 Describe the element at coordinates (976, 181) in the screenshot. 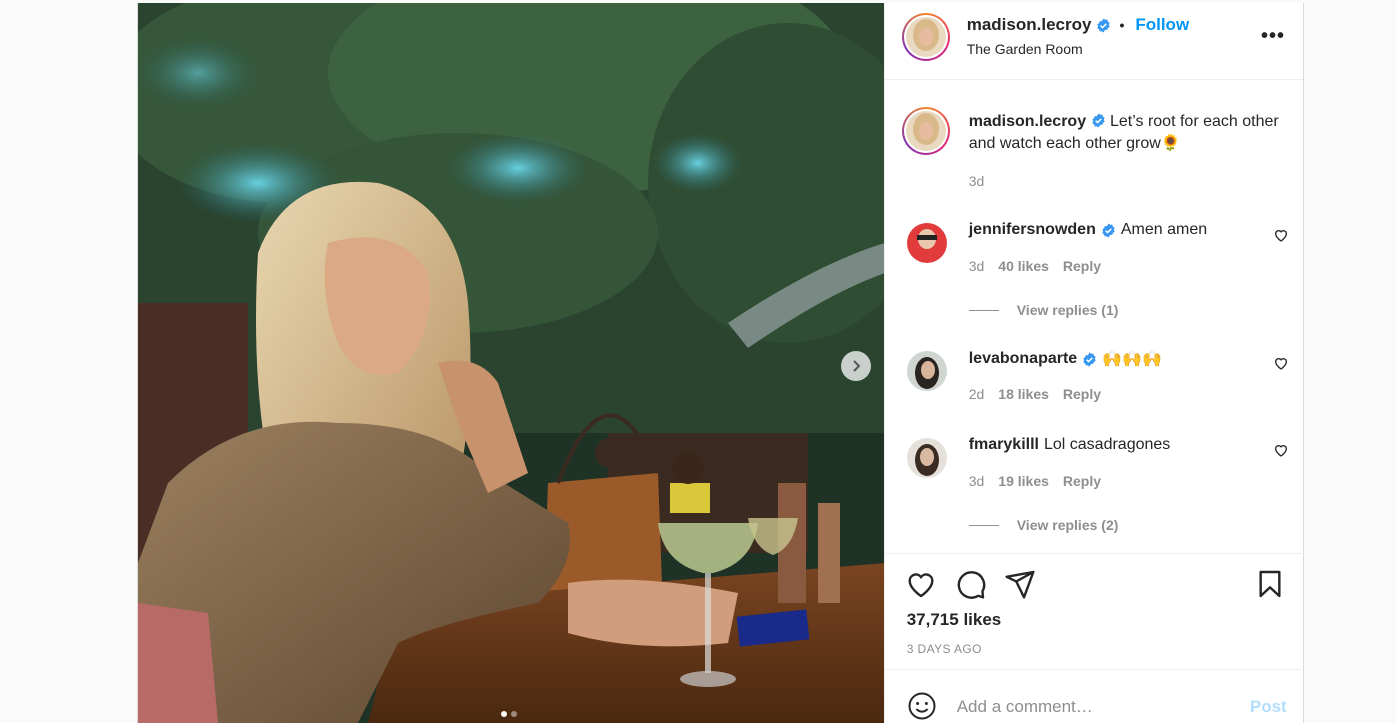

I see `caption-time: 3d` at that location.